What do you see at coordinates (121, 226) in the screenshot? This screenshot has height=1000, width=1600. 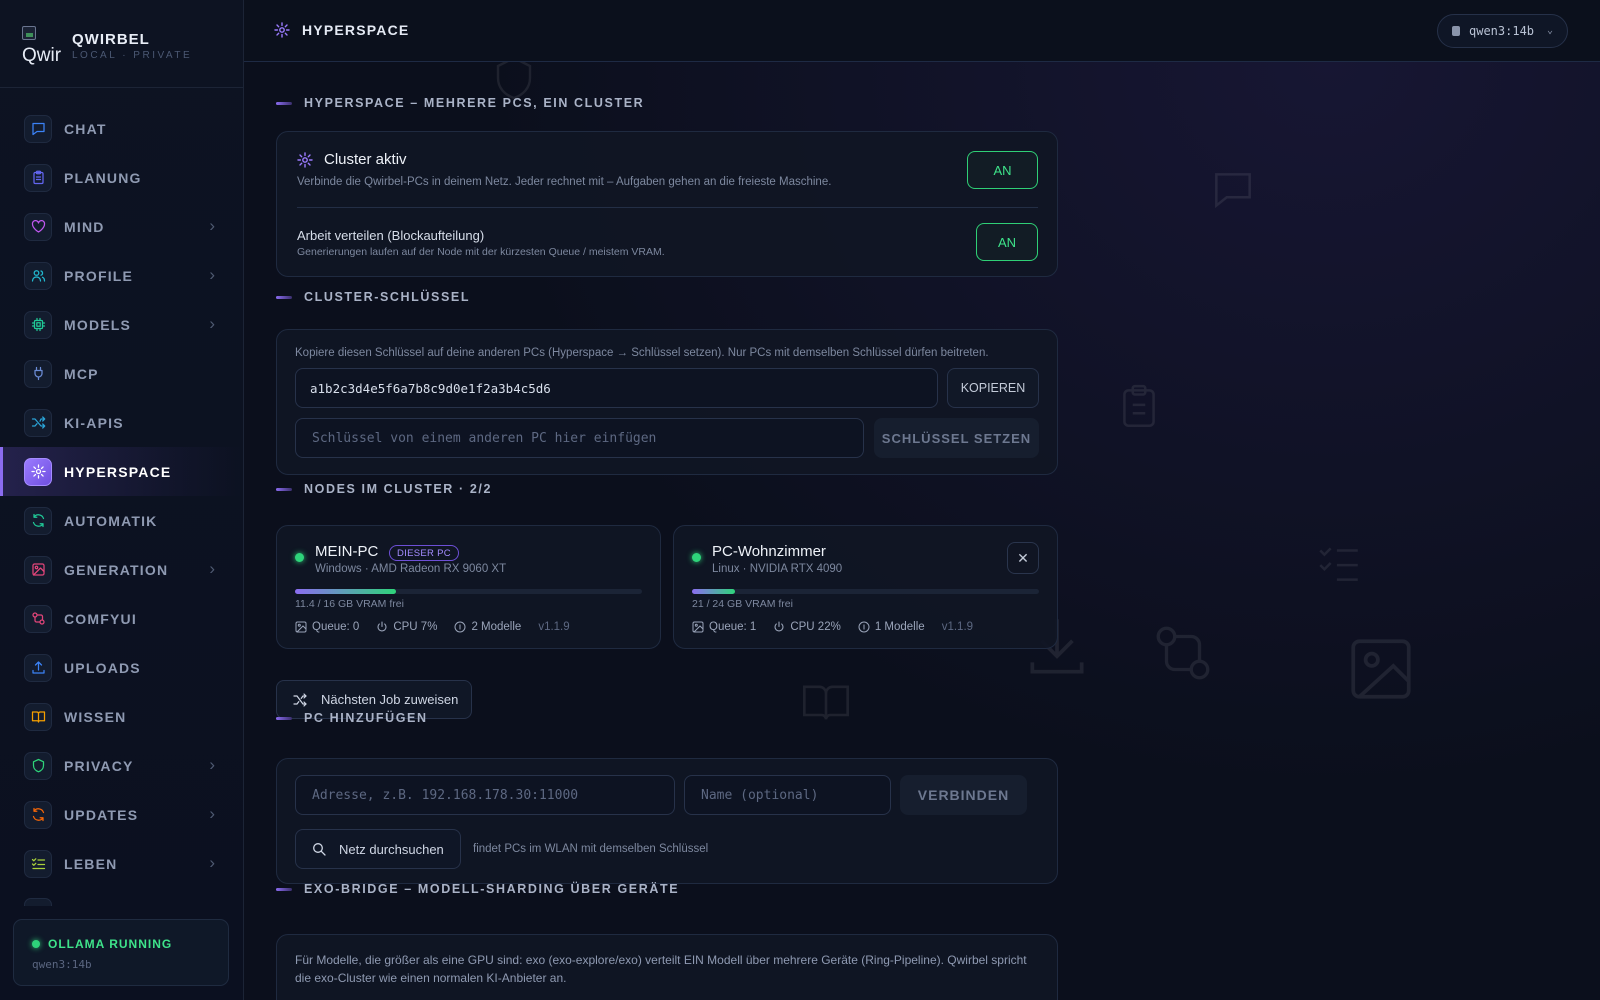 I see `sidebar-item-mind: MIND ›` at bounding box center [121, 226].